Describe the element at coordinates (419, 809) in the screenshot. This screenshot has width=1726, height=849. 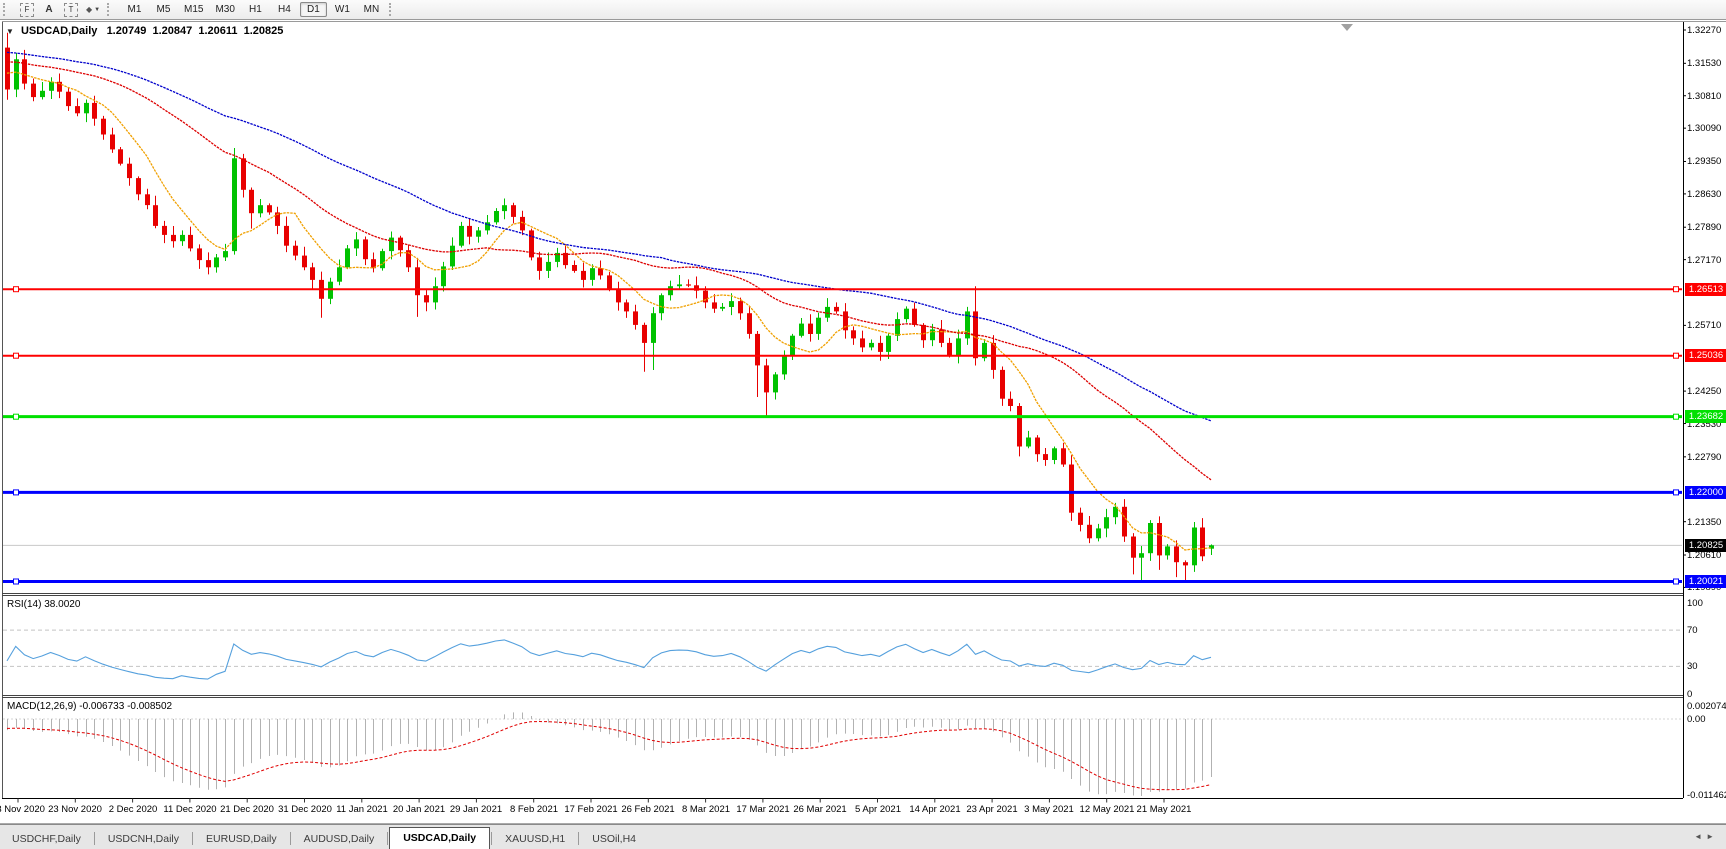
I see `date-tick-label: 20 Jan 2021` at that location.